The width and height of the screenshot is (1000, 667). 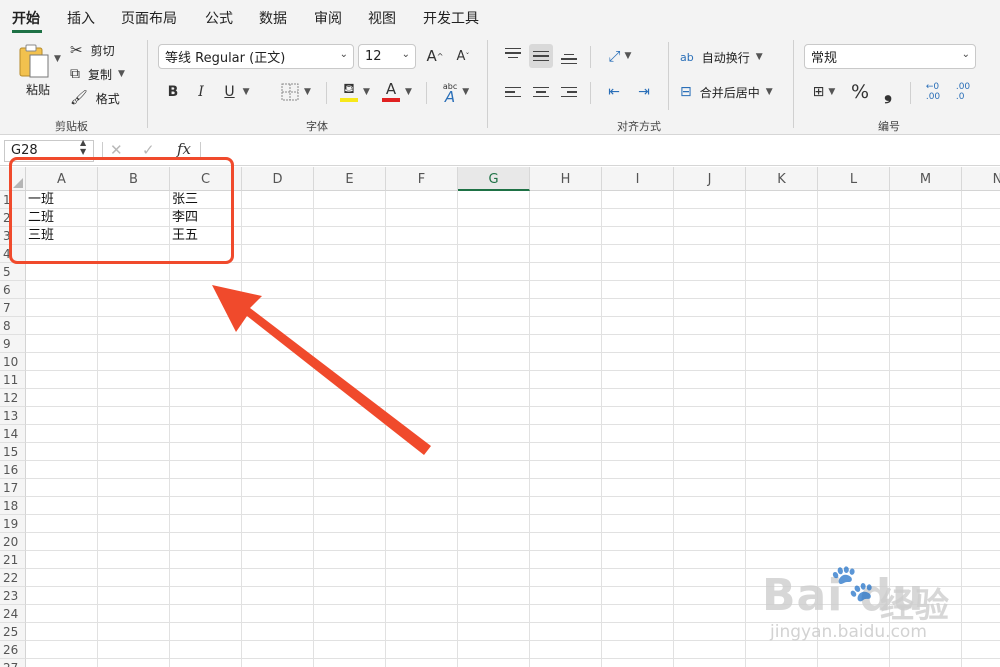 What do you see at coordinates (13, 596) in the screenshot?
I see `row-header-23: 23` at bounding box center [13, 596].